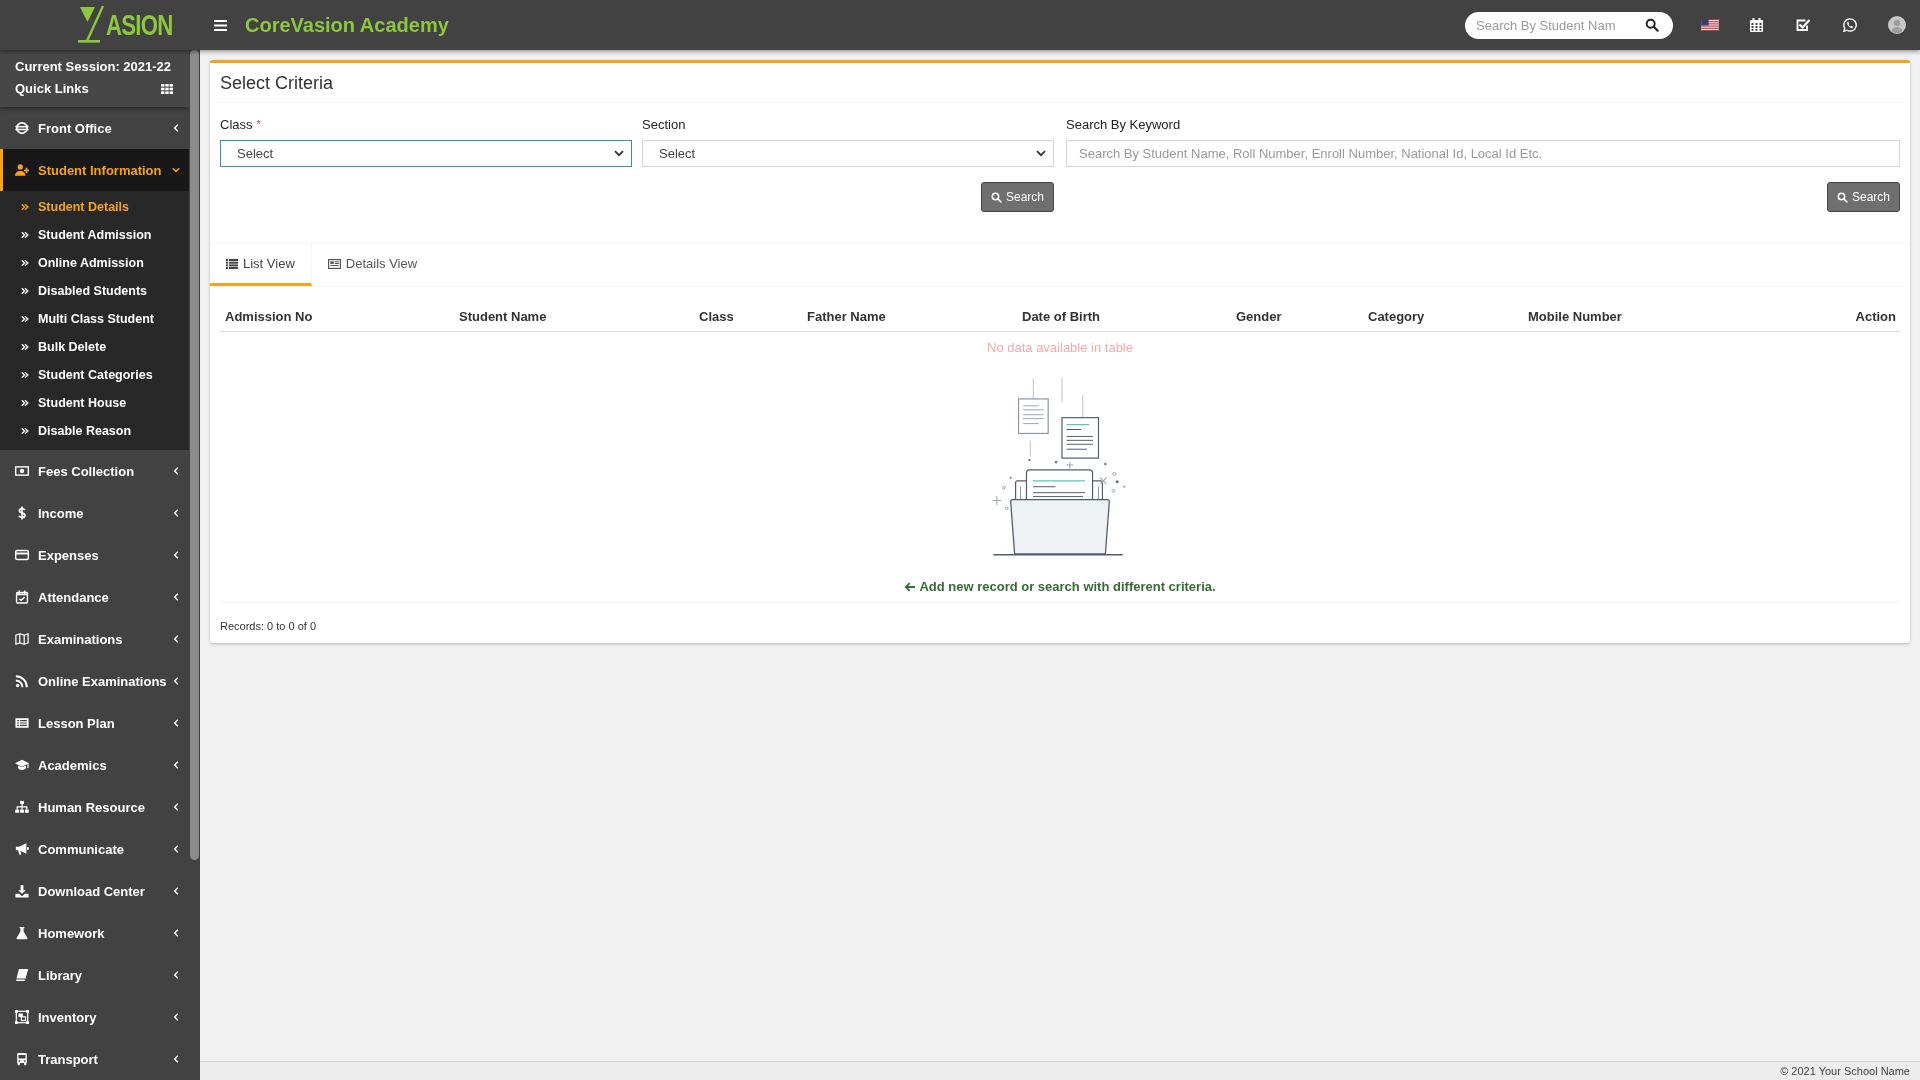 Image resolution: width=1920 pixels, height=1080 pixels. Describe the element at coordinates (22, 975) in the screenshot. I see `book-icon` at that location.